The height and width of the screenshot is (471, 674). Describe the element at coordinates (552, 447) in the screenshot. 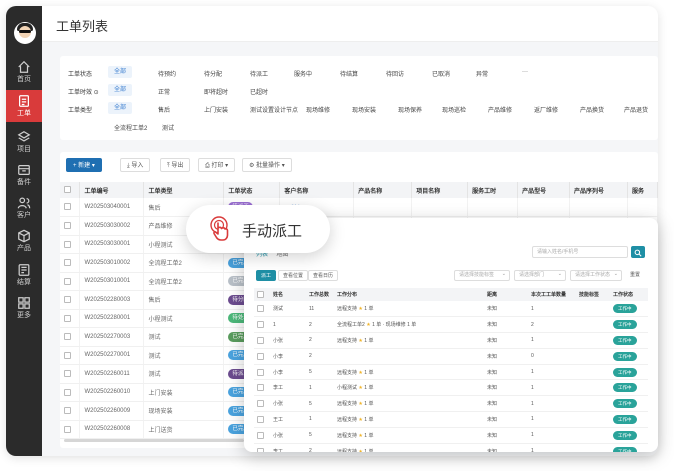

I see `cell-count: 1` at that location.